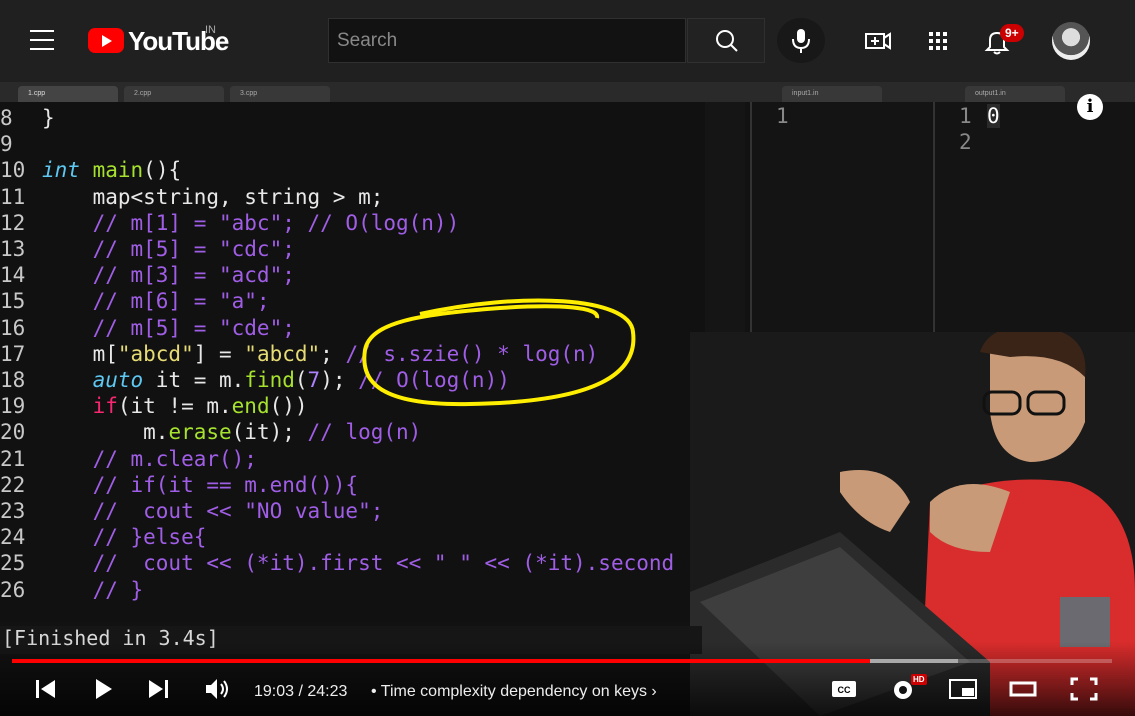  I want to click on chapter-title: Time complexity dependency on keys, so click(513, 691).